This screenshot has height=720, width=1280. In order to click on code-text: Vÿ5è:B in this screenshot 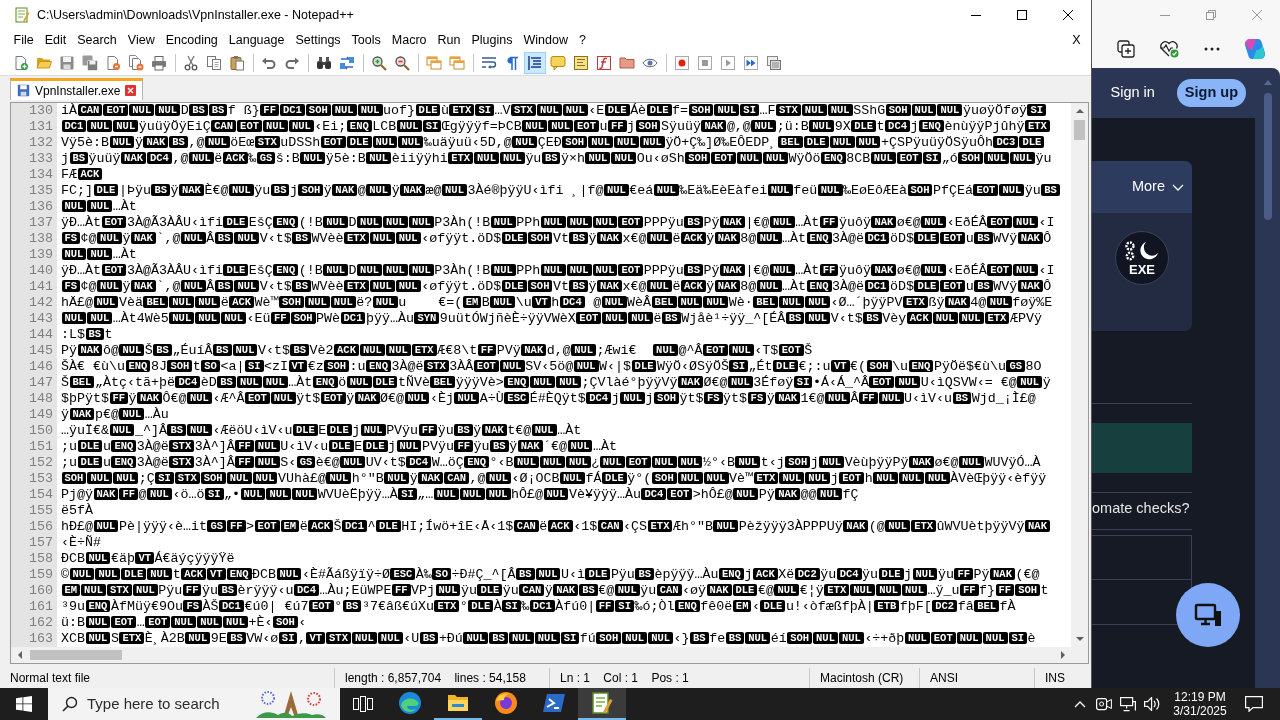, I will do `click(85, 142)`.